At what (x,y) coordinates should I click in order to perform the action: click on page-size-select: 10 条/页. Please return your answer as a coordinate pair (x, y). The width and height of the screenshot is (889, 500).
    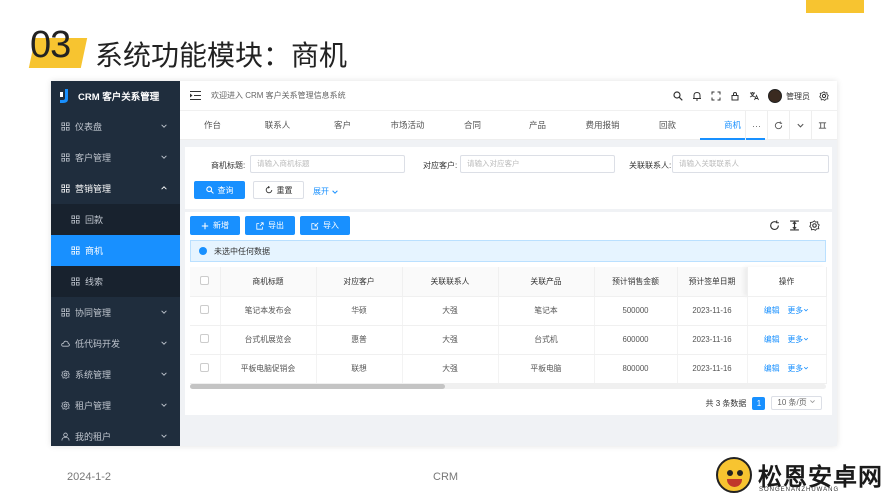
    Looking at the image, I should click on (796, 403).